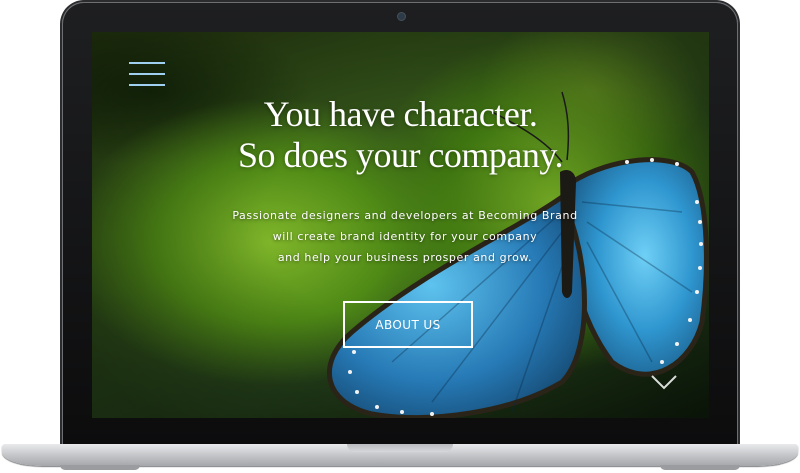  Describe the element at coordinates (405, 257) in the screenshot. I see `description-line-3: and help your business prosper and grow.` at that location.